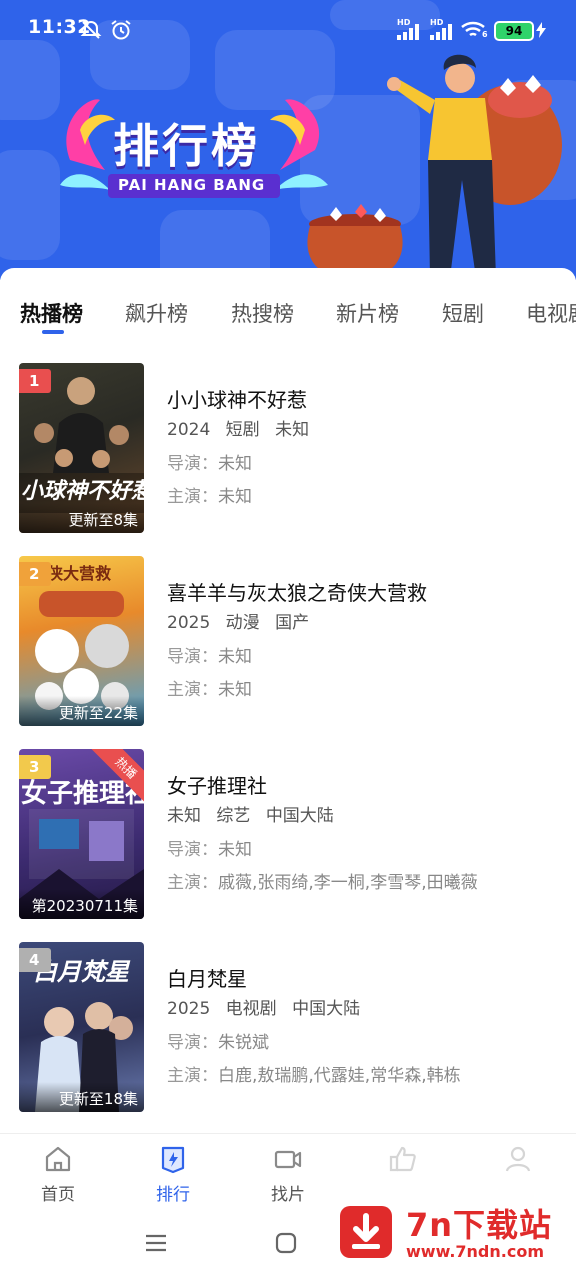 This screenshot has width=576, height=1280. What do you see at coordinates (58, 1195) in the screenshot?
I see `nav-home-label: 首页` at bounding box center [58, 1195].